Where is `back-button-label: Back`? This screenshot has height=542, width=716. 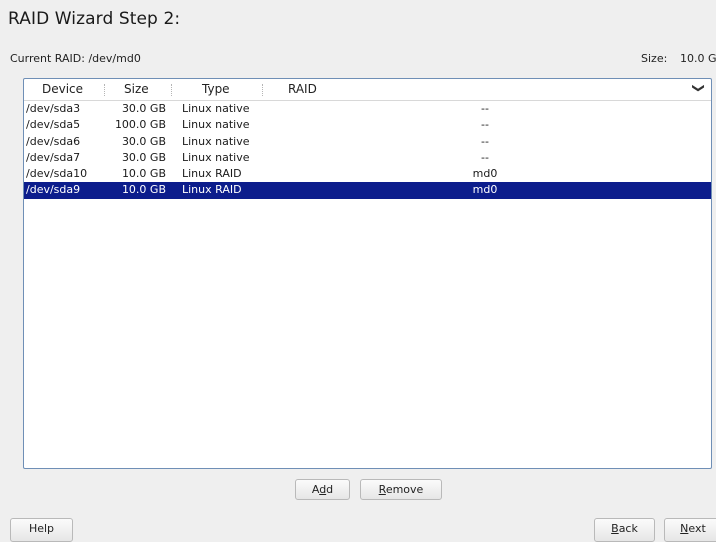
back-button-label: Back is located at coordinates (624, 528).